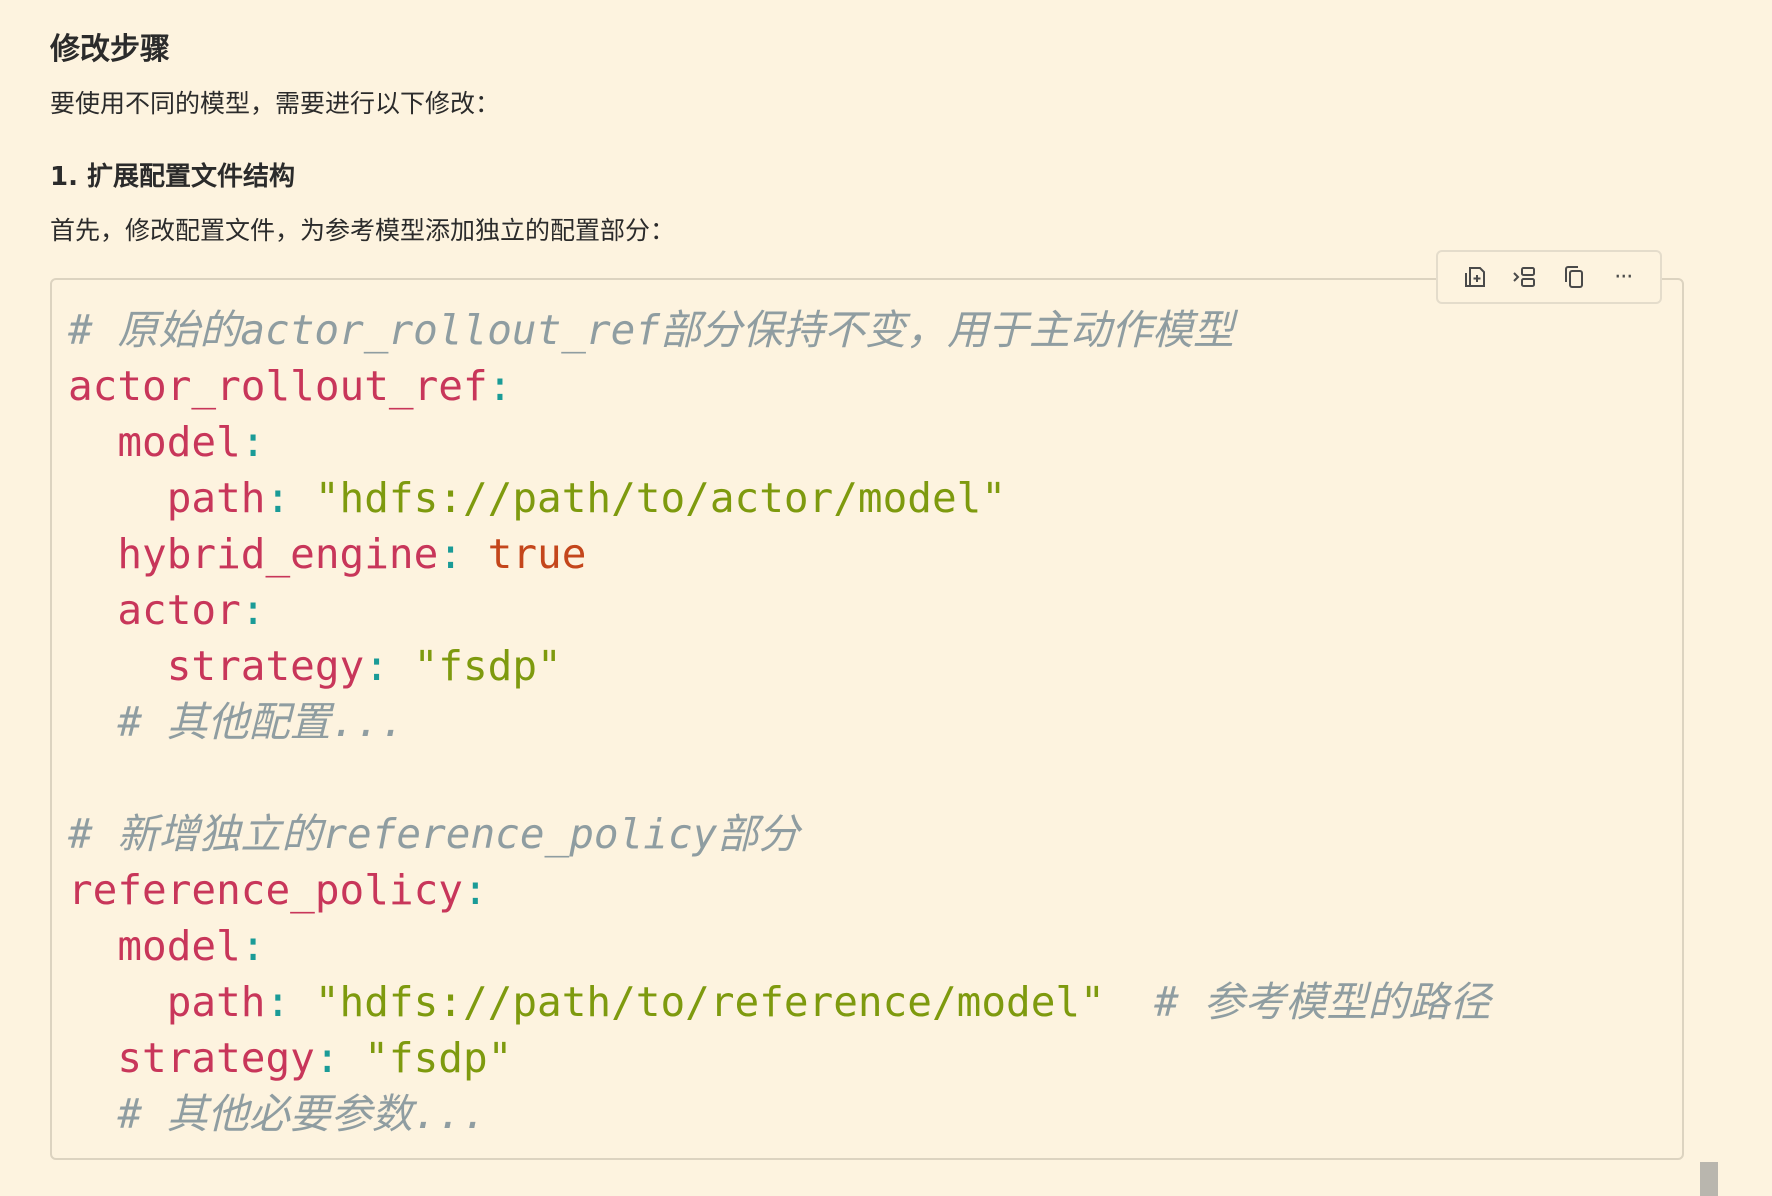 Image resolution: width=1772 pixels, height=1196 pixels. I want to click on code-line: path: "hdfs://path/to/actor/model", so click(779, 498).